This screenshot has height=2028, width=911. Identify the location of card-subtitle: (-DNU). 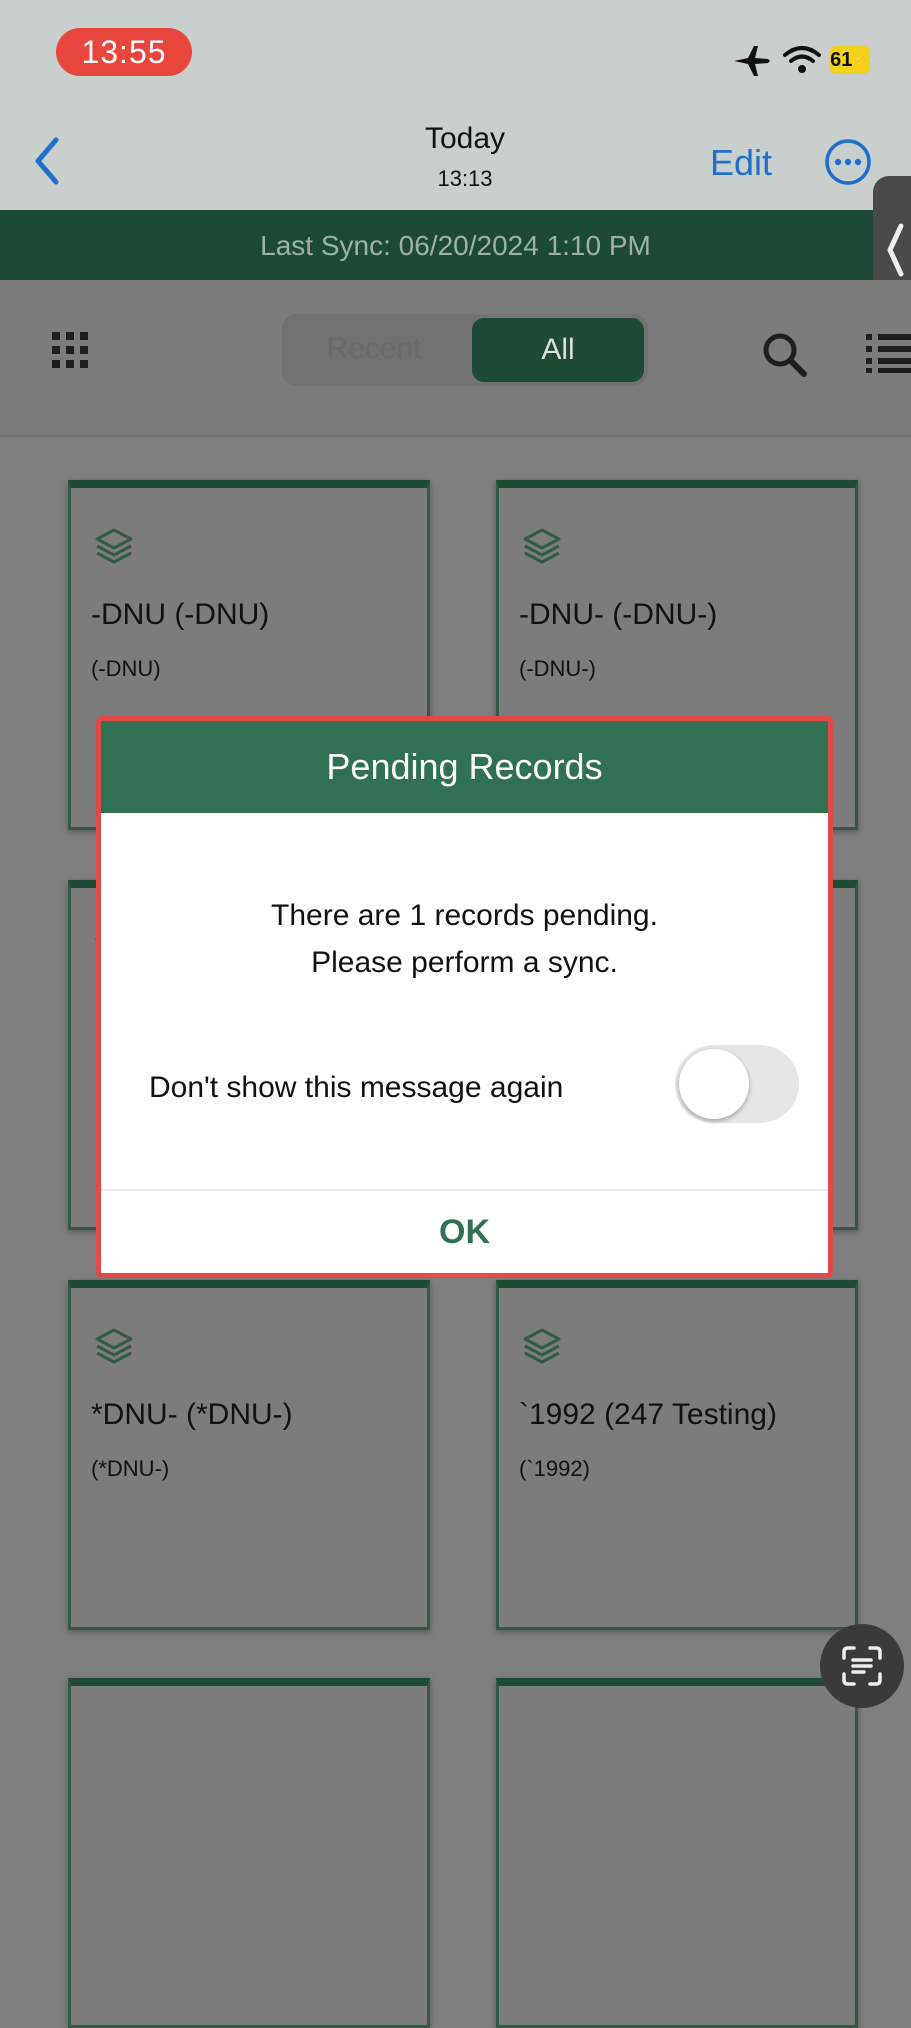
(126, 668).